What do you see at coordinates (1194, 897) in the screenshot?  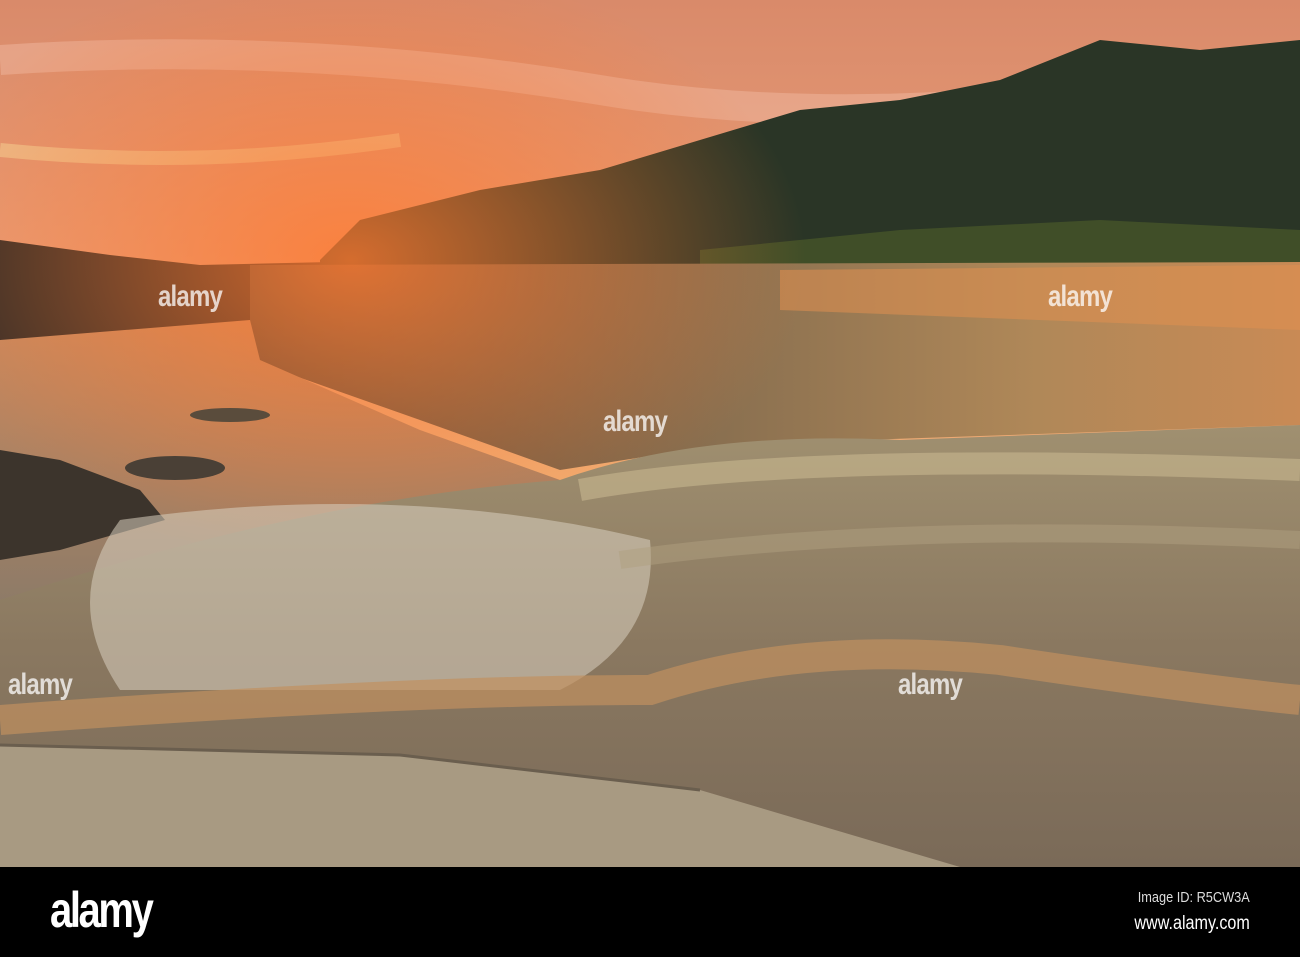 I see `image-id: Image ID: R5CW3A` at bounding box center [1194, 897].